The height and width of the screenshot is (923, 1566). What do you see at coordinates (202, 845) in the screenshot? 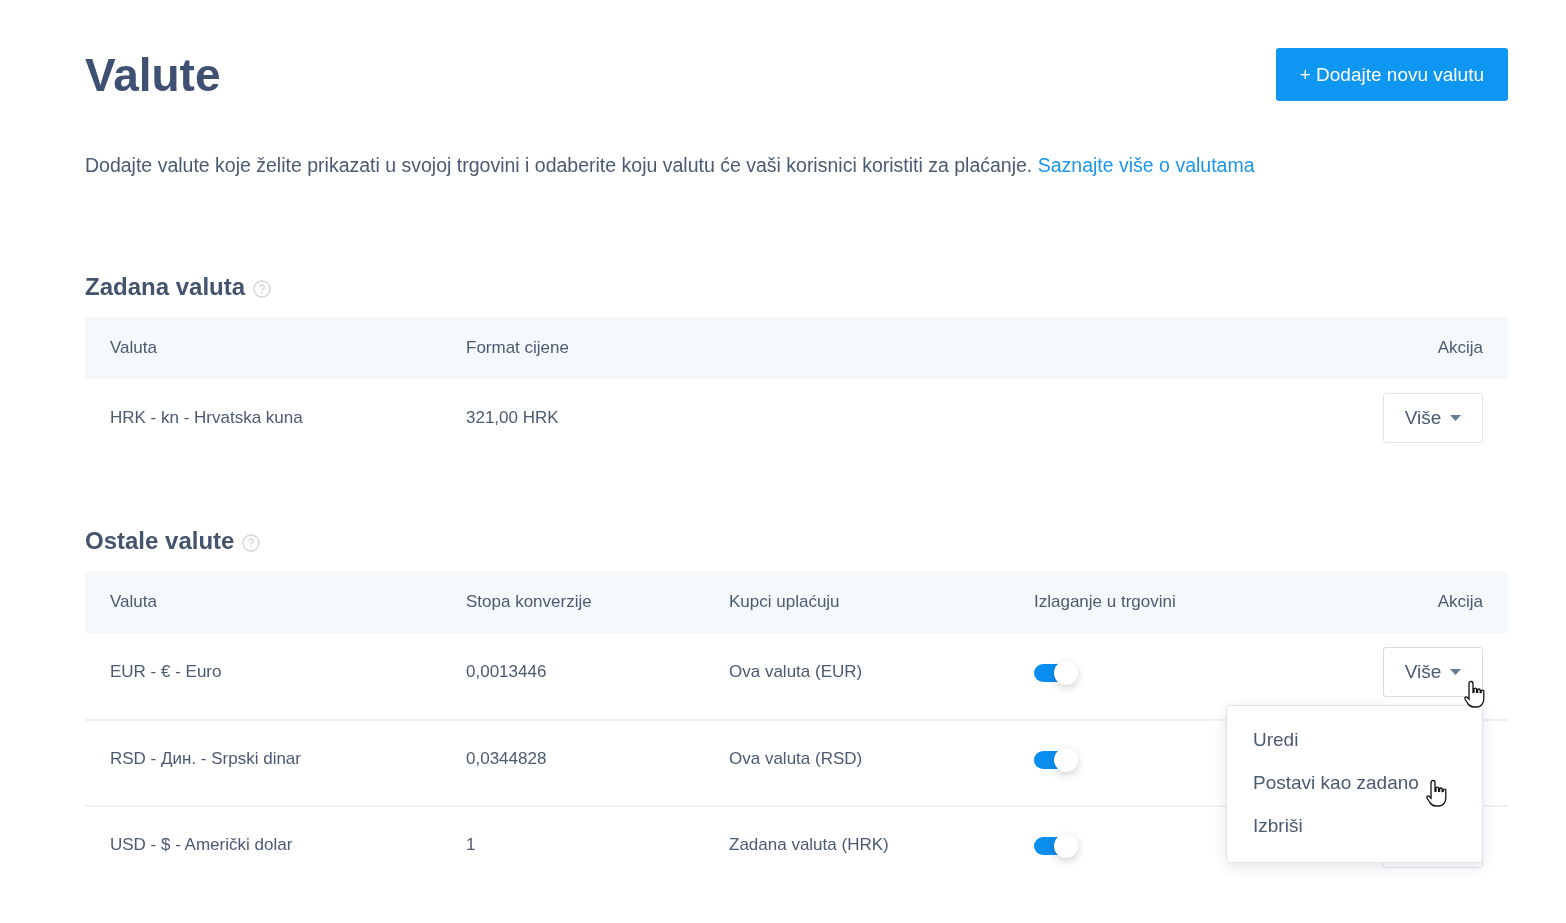
I see `currency-cell-text: USD - $ - Američki dolar` at bounding box center [202, 845].